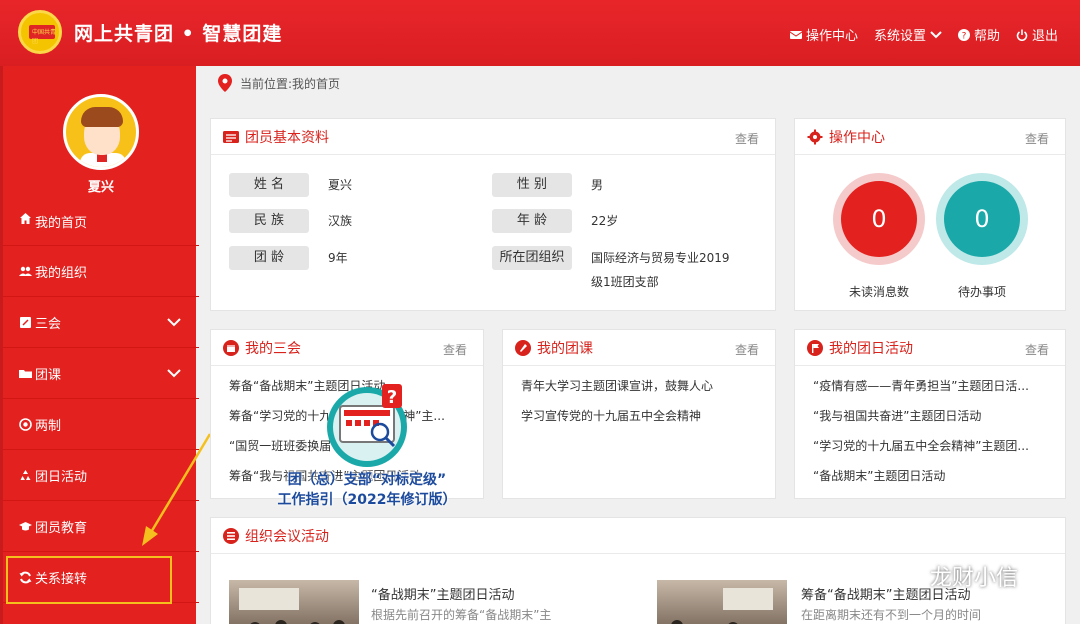 This screenshot has height=624, width=1080. I want to click on nav-help: ? 帮助, so click(978, 34).